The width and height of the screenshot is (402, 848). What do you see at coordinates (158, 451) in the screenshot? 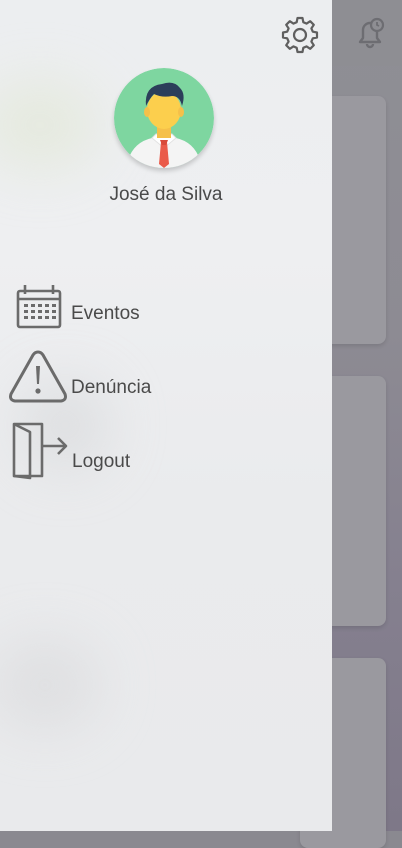
I see `menu-item-logout: Logout` at bounding box center [158, 451].